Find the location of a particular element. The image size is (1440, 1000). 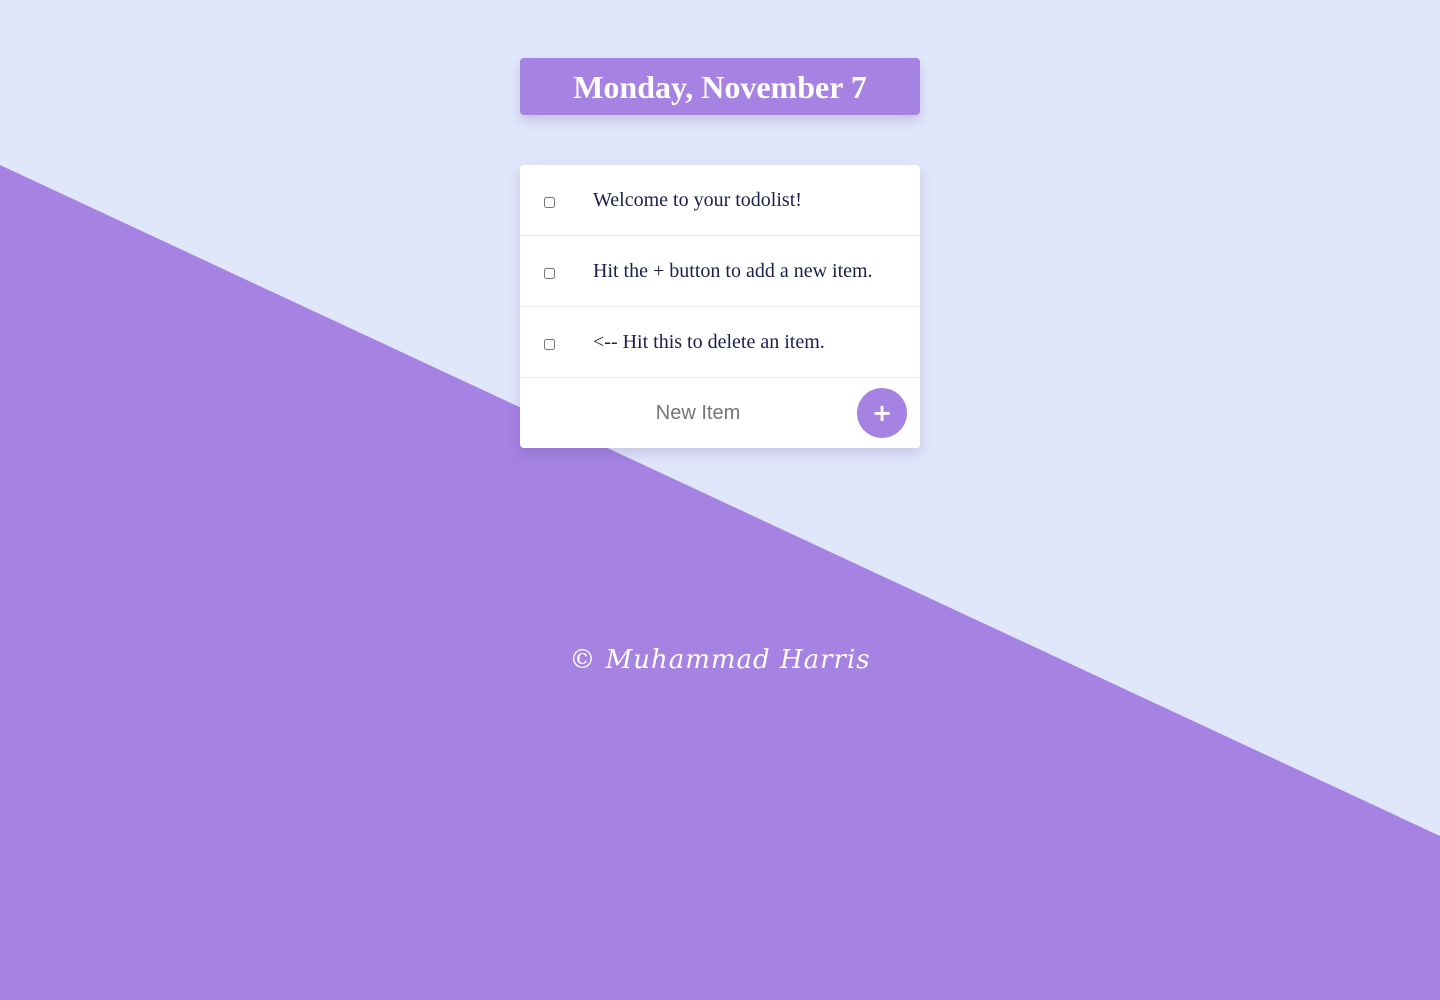

new-item-input is located at coordinates (698, 413).